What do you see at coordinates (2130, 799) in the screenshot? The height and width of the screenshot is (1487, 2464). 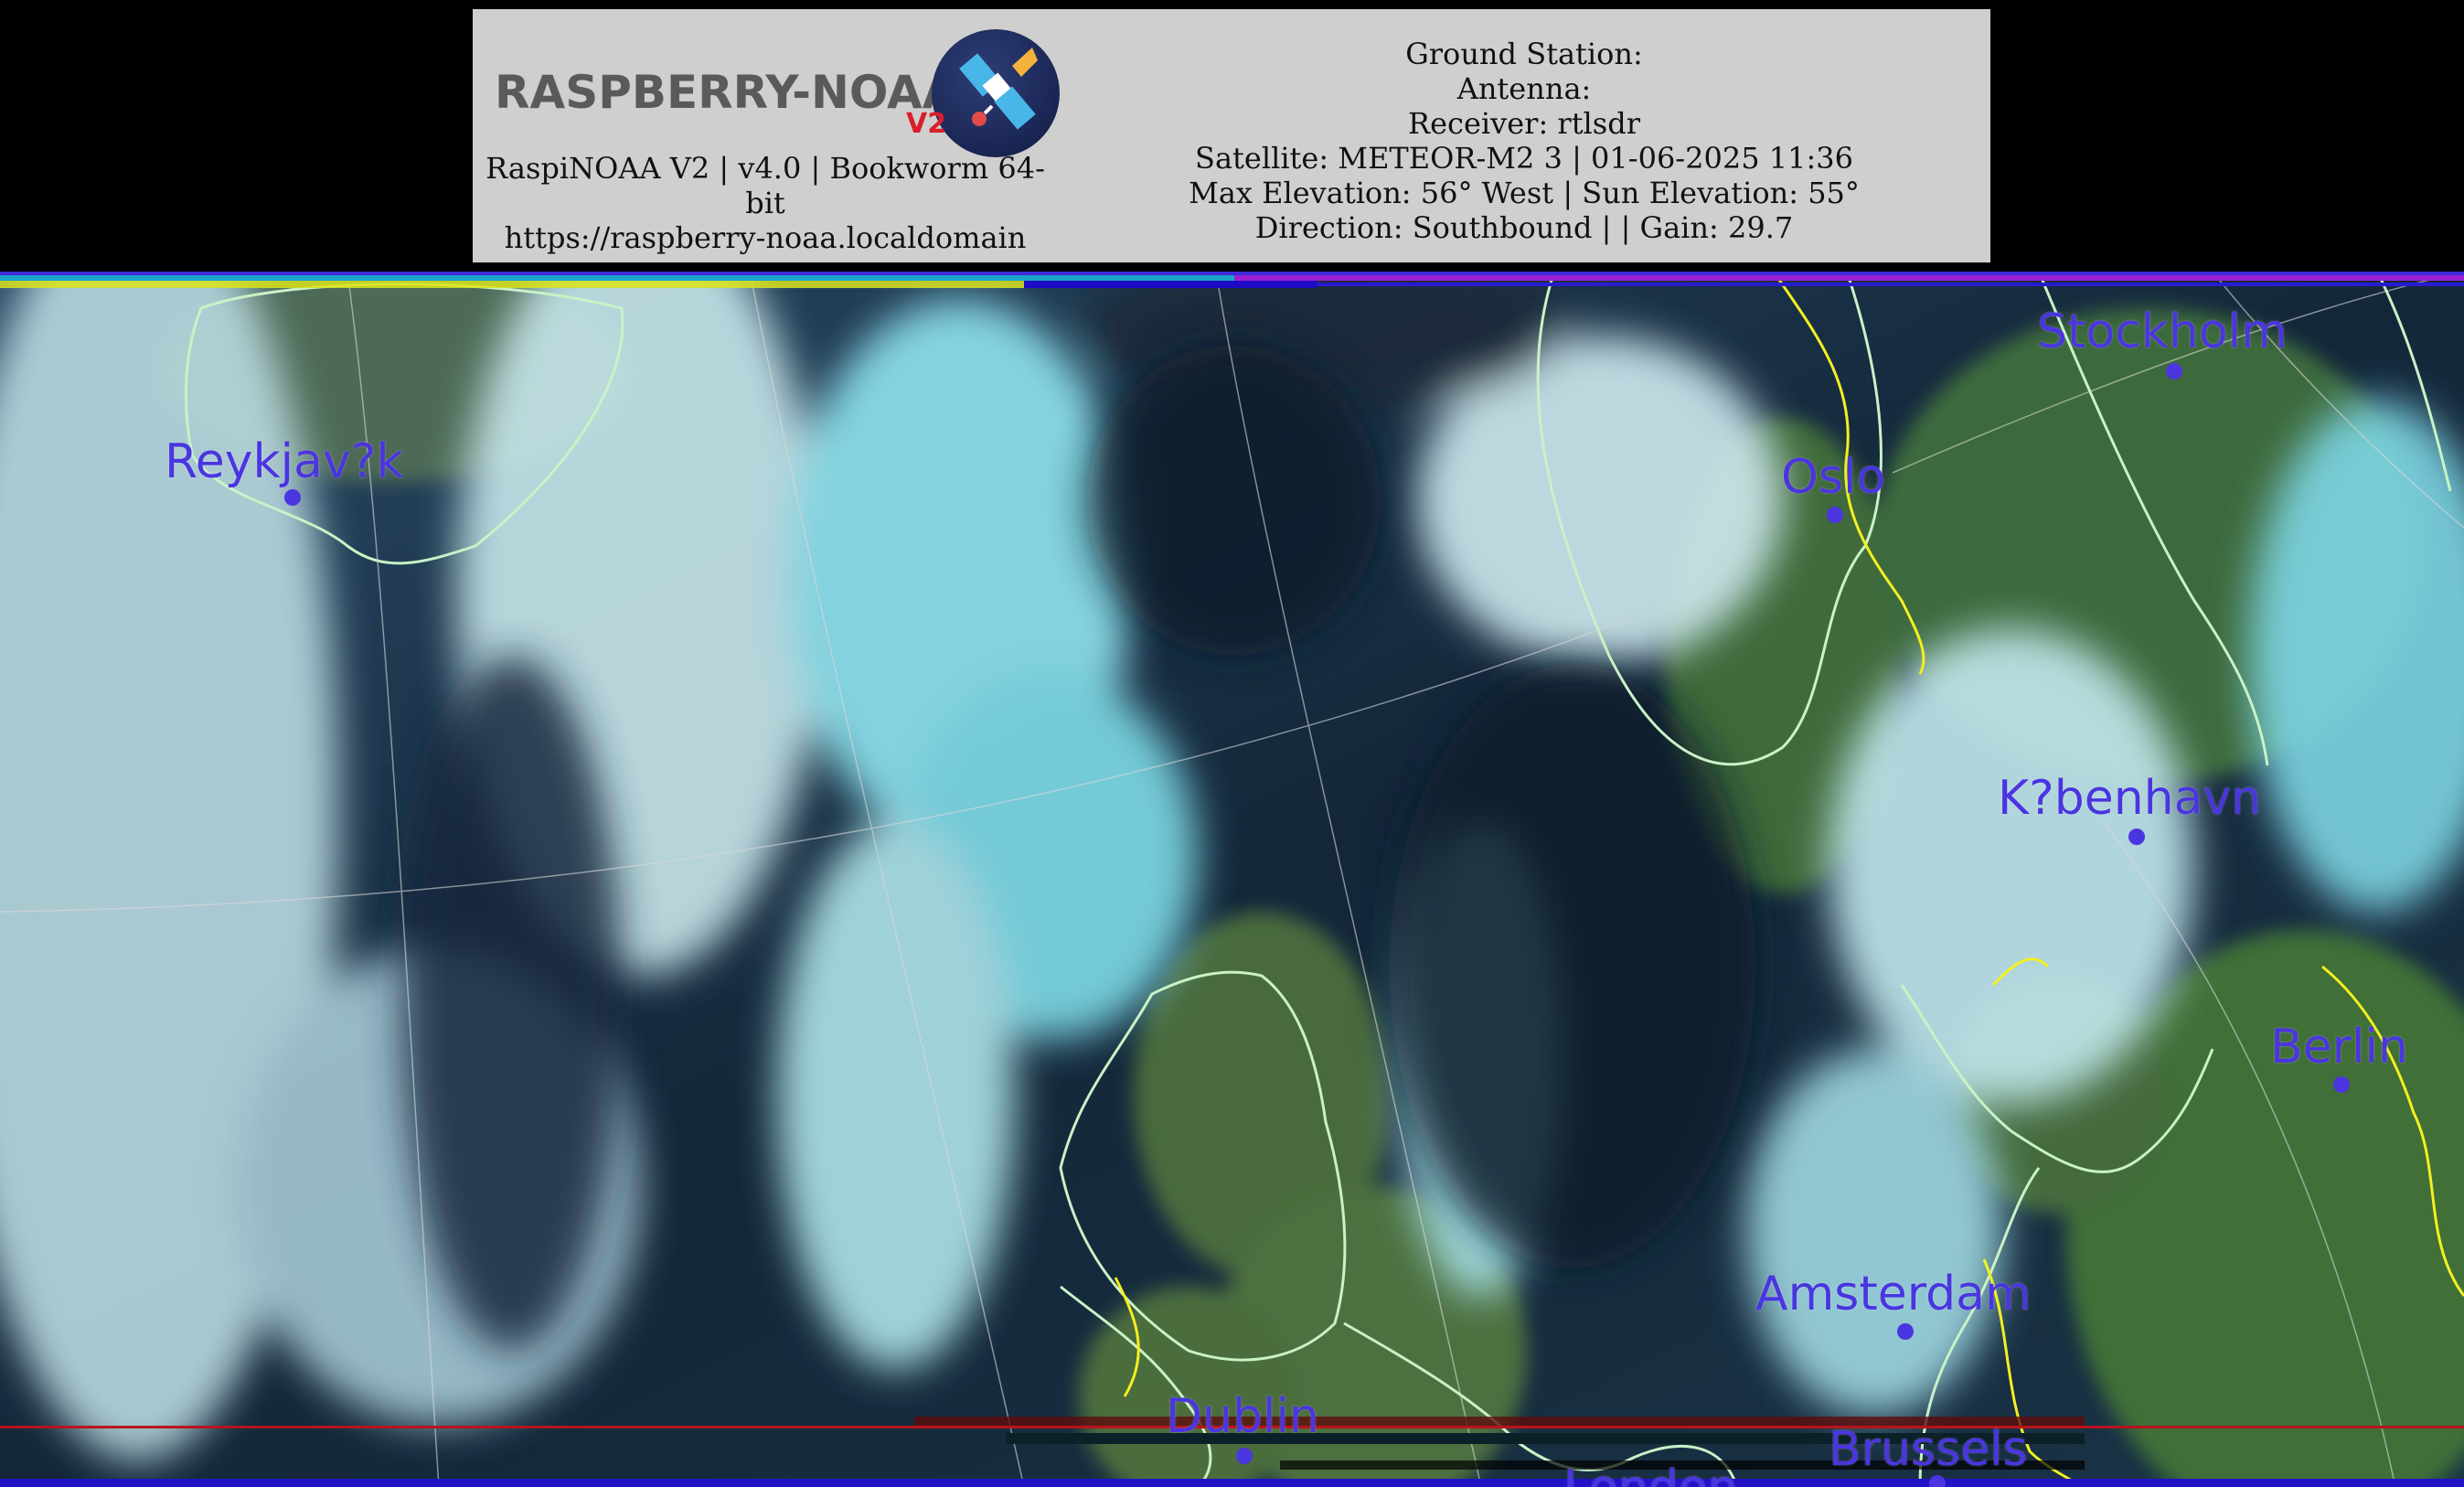 I see `city-label-kobenhavn: K?benhavn` at bounding box center [2130, 799].